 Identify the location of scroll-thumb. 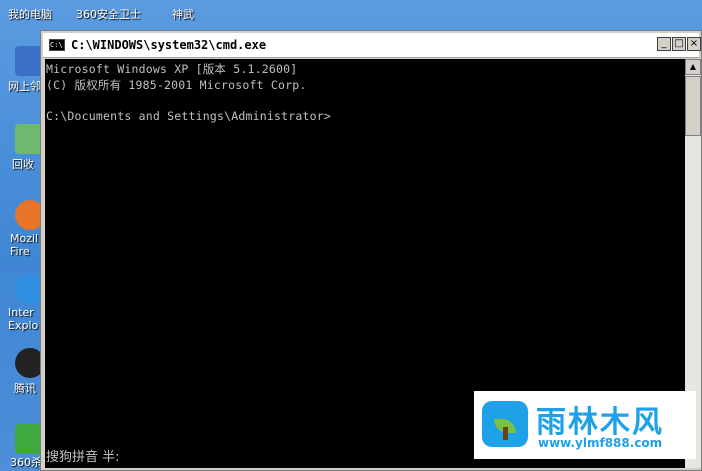
(693, 106).